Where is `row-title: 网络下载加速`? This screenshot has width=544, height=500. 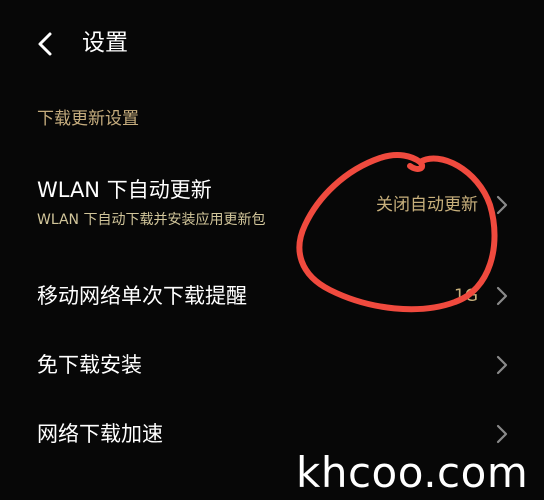 row-title: 网络下载加速 is located at coordinates (100, 434).